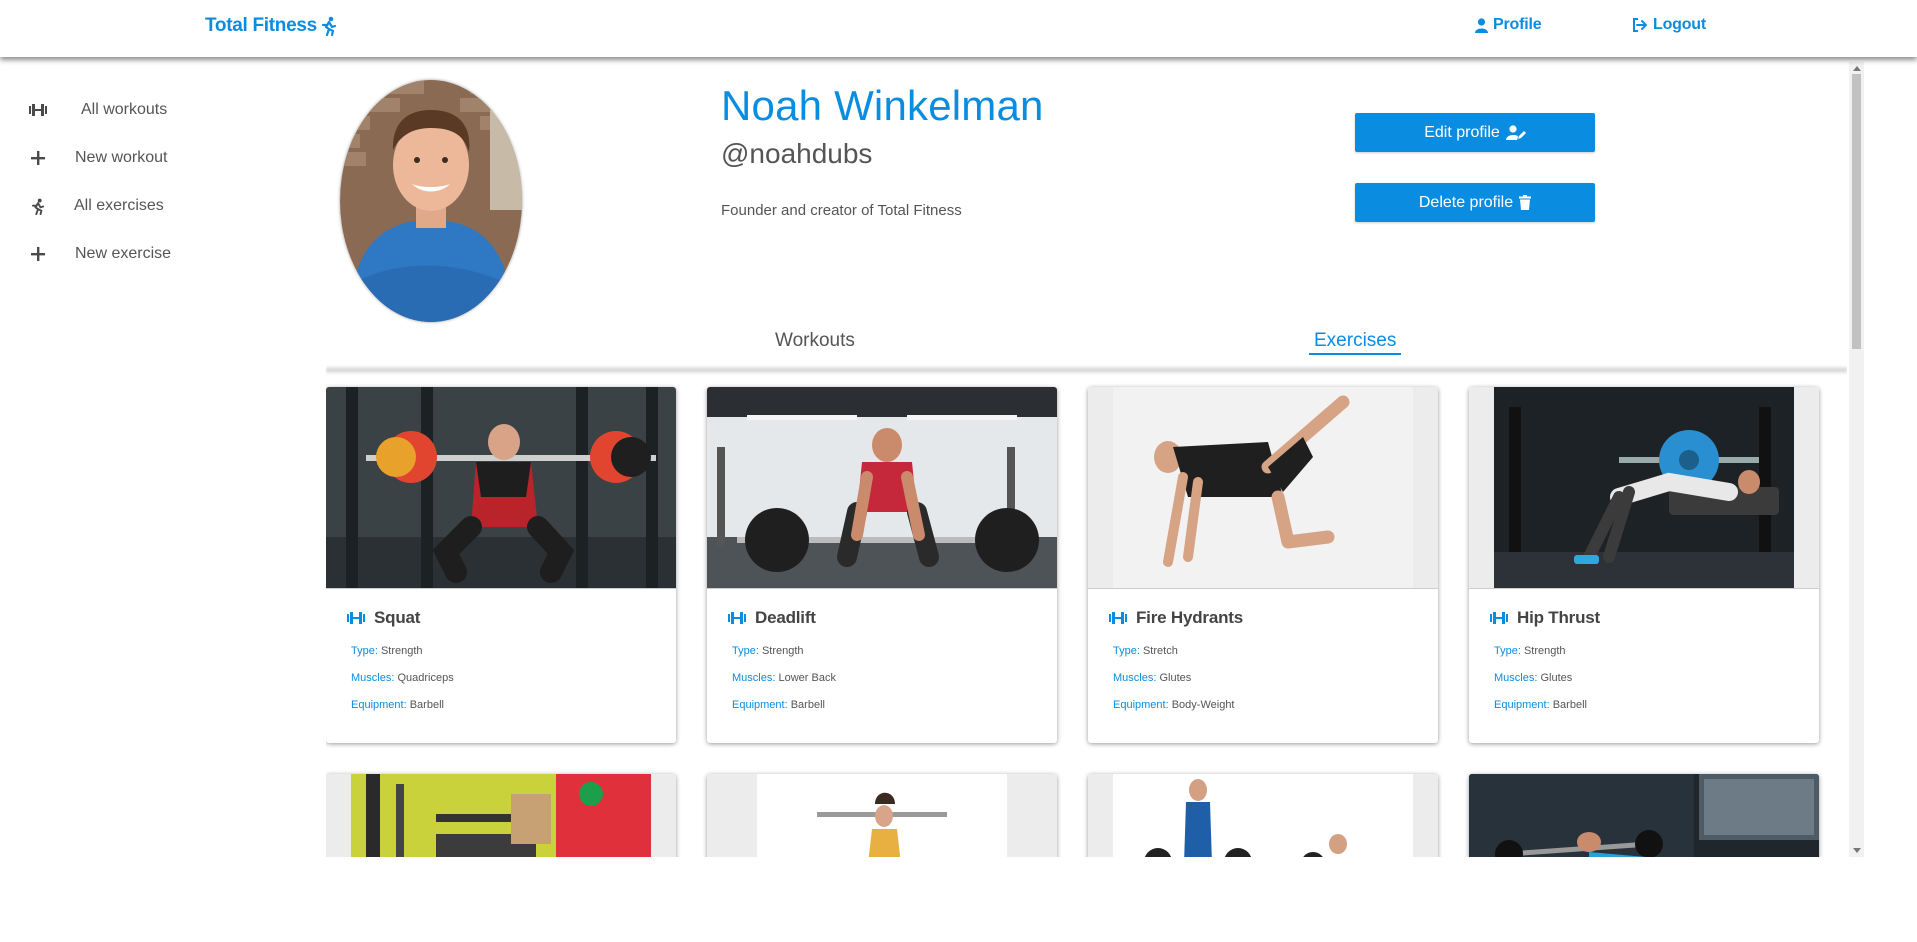  What do you see at coordinates (1857, 68) in the screenshot?
I see `scroll-up-arrow` at bounding box center [1857, 68].